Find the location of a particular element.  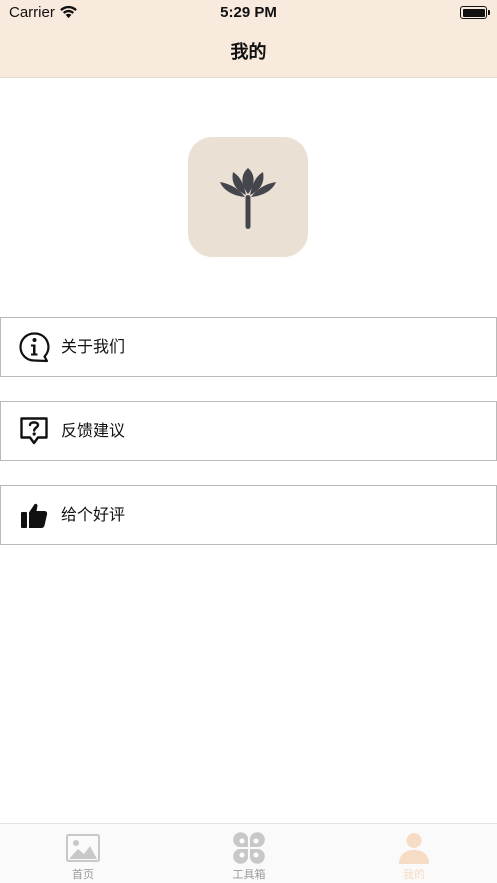

lotus-icon is located at coordinates (248, 198).